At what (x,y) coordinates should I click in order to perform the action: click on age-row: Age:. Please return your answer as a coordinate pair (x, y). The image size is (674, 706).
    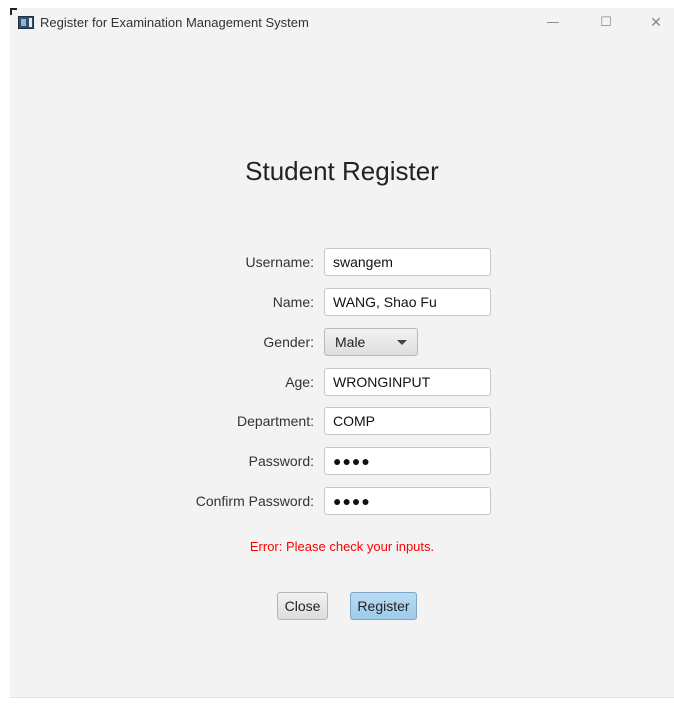
    Looking at the image, I should click on (342, 382).